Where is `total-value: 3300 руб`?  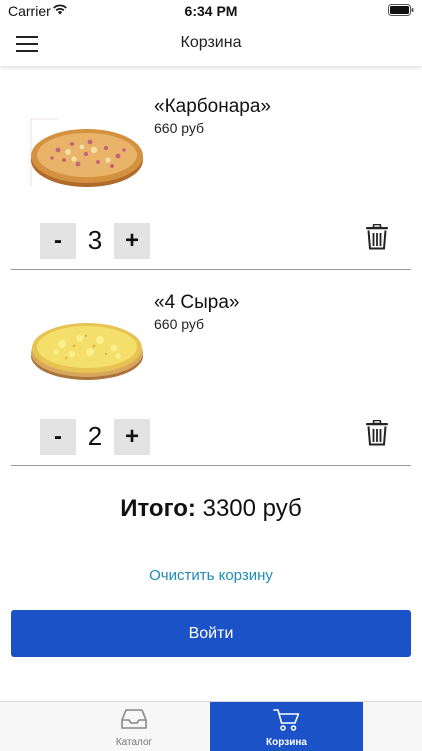 total-value: 3300 руб is located at coordinates (252, 508).